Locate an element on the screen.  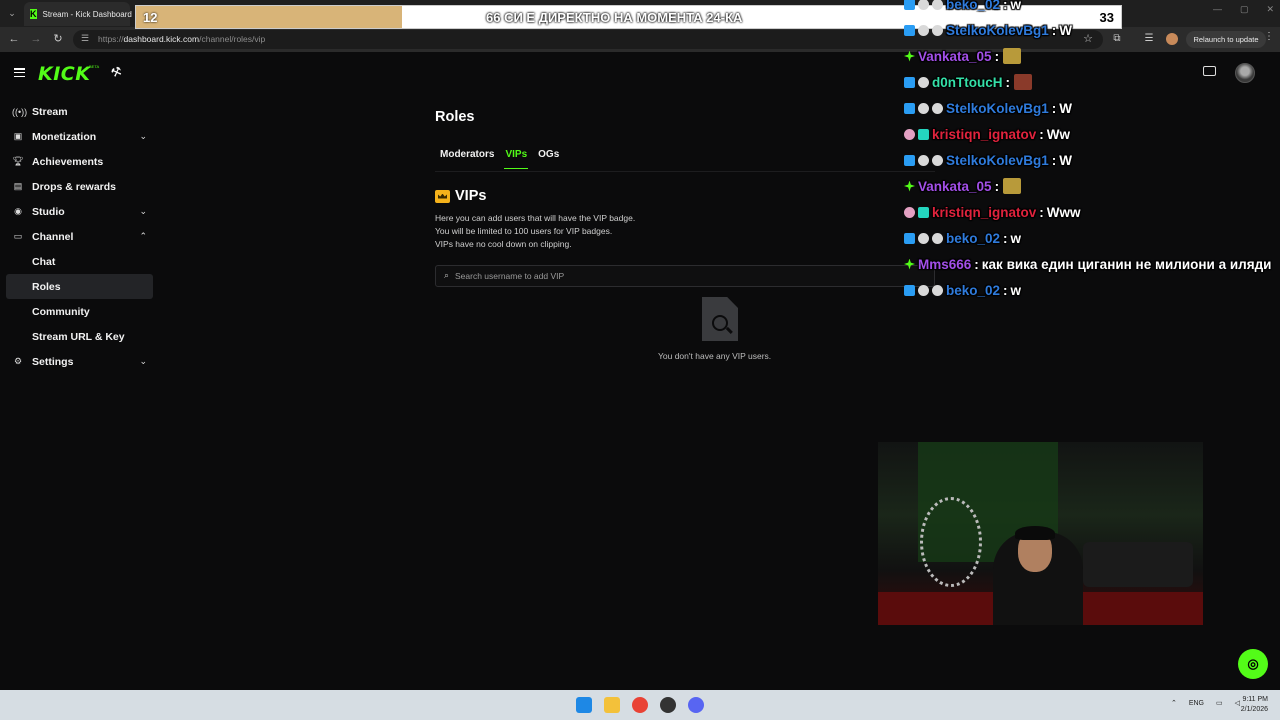
sidebar-item-achievements: 🏆︎ Achievements is located at coordinates (79, 161).